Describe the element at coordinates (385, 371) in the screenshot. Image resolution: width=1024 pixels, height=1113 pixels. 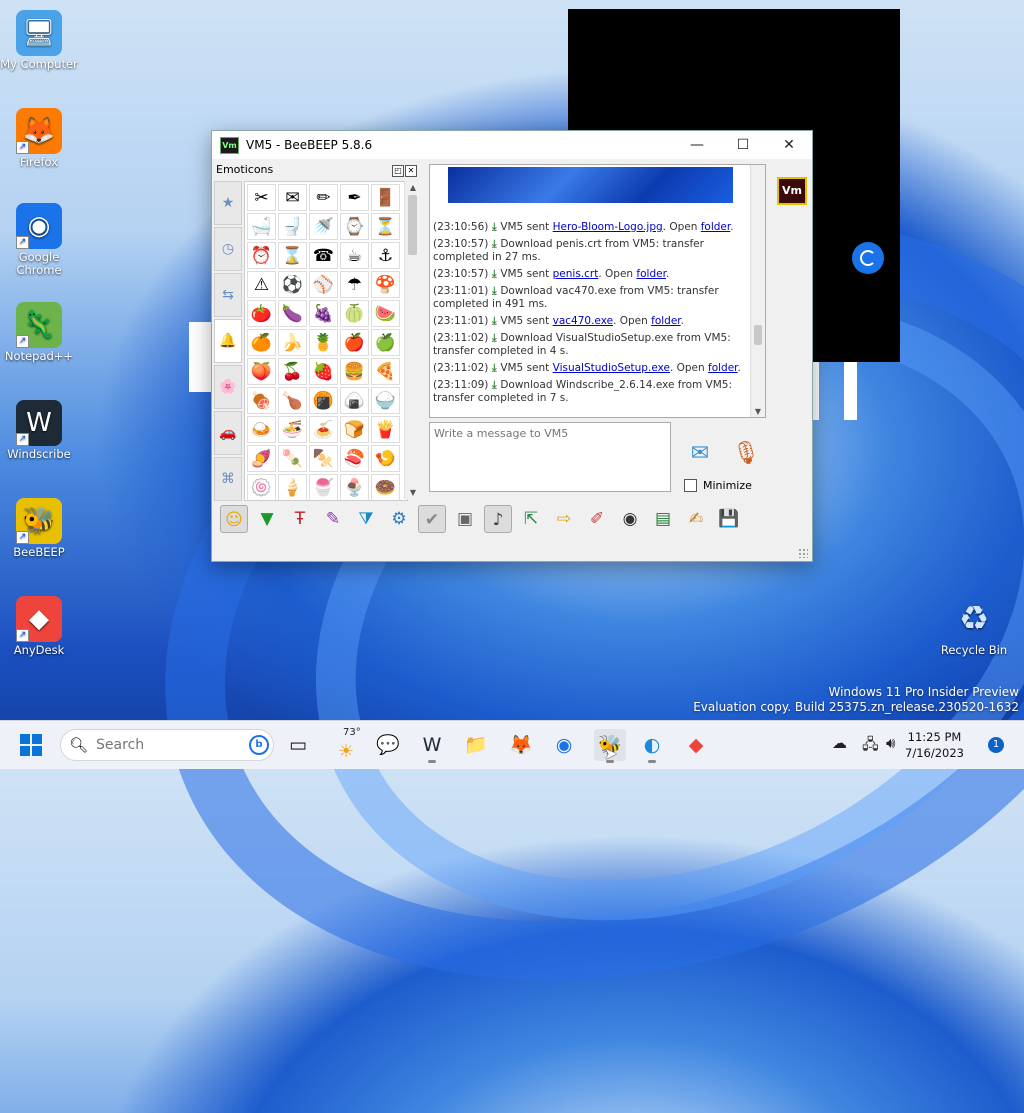
I see `emoticon-cell: 🍕` at that location.